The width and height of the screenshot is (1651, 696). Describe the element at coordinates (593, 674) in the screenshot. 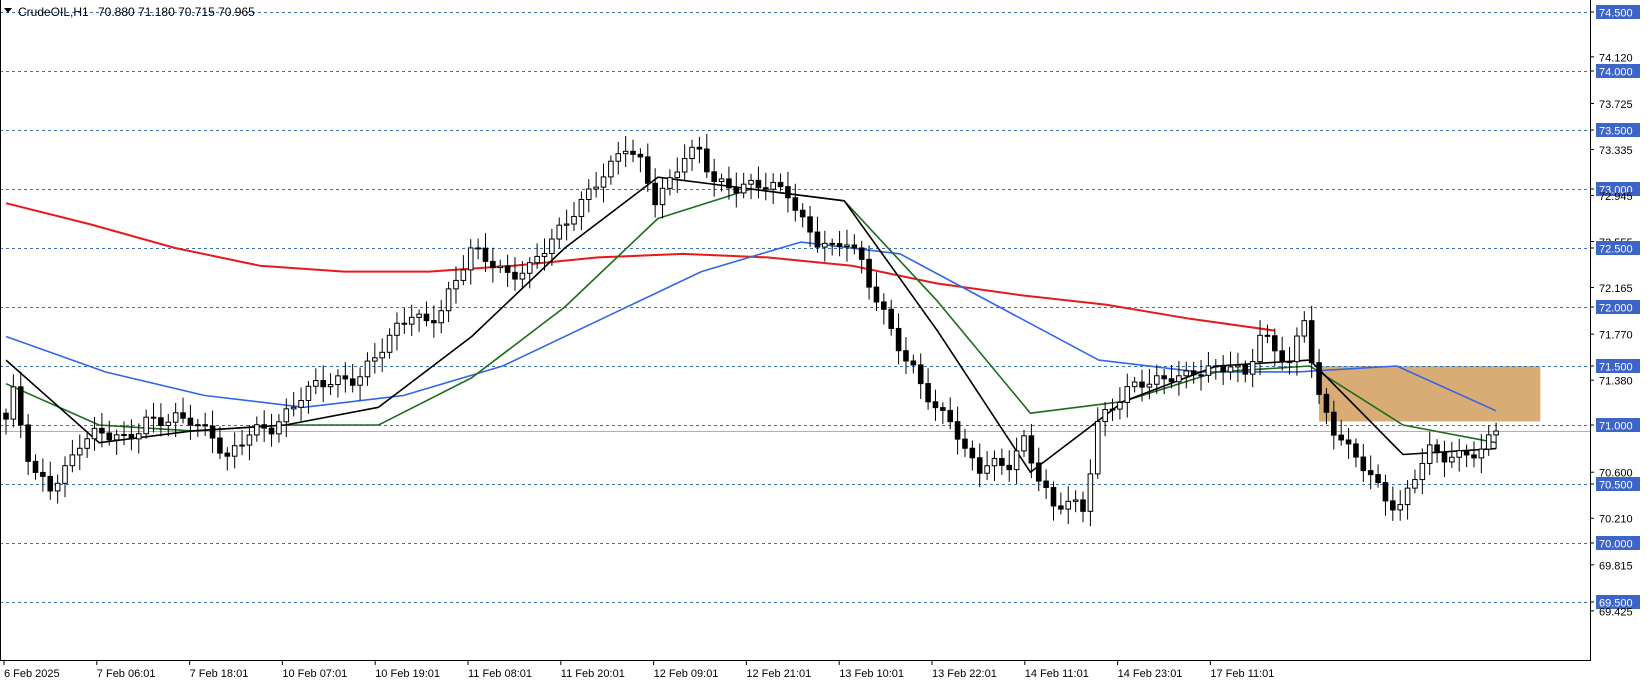

I see `time-tick-label: 11 Feb 20:01` at that location.